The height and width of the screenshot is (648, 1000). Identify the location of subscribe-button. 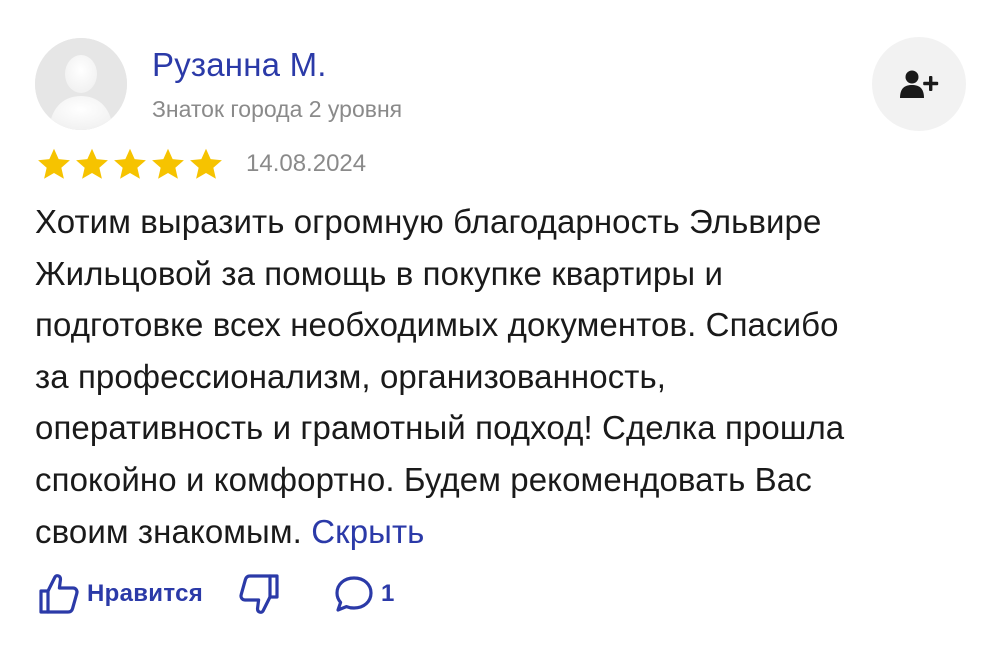
(919, 84).